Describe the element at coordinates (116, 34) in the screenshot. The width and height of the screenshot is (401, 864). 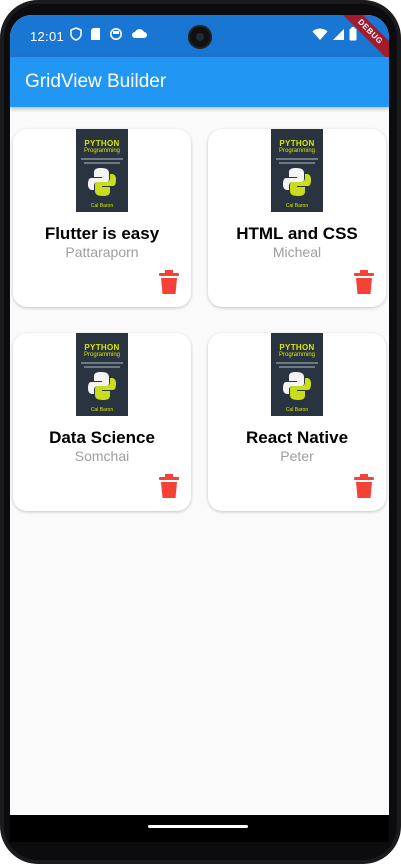
I see `location-icon` at that location.